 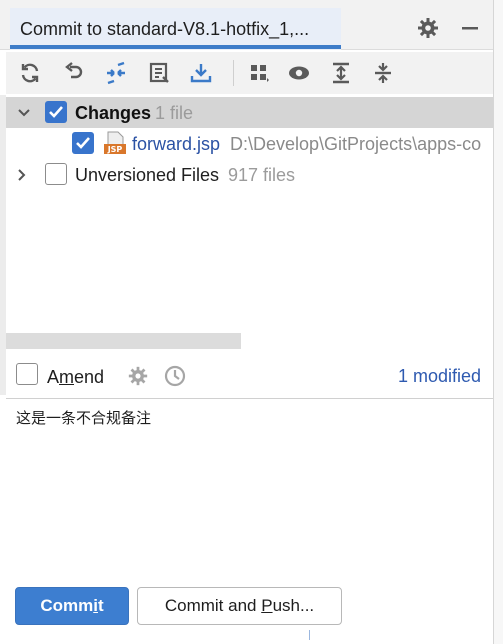 I want to click on svg-text: JSP, so click(x=115, y=149).